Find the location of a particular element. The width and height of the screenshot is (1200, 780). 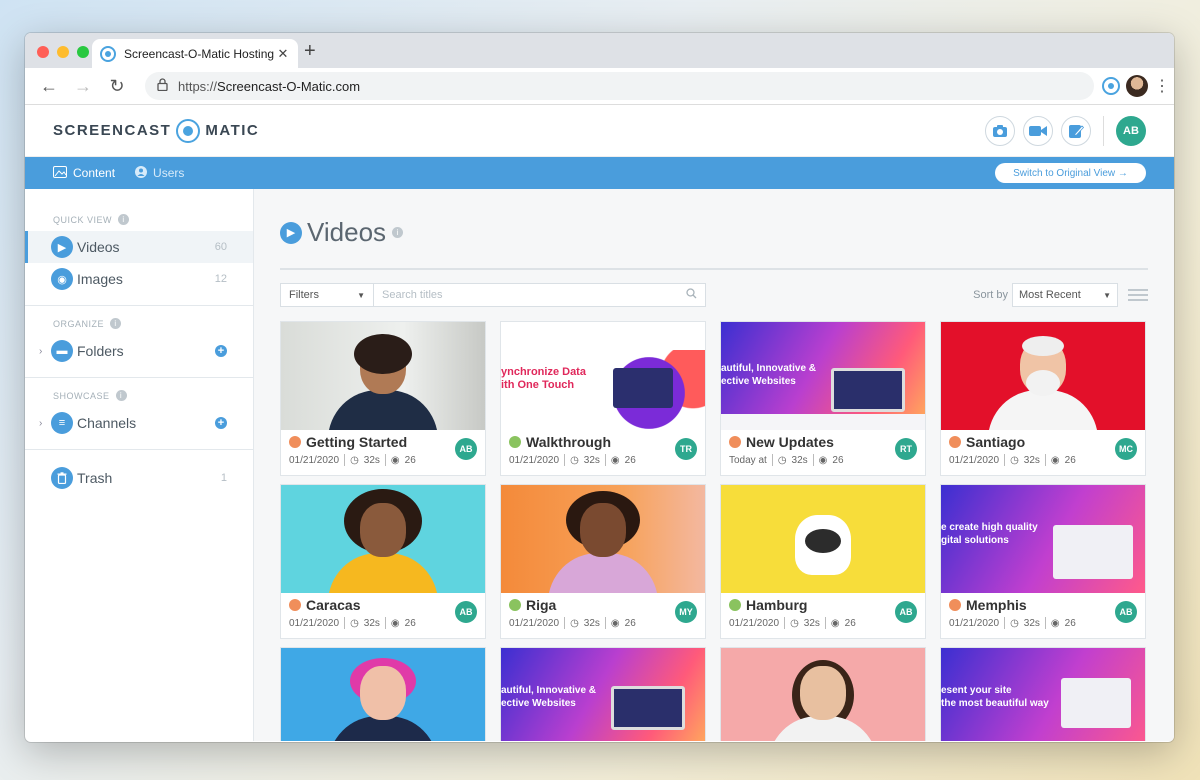

video-camera-icon: ▶ is located at coordinates (62, 247).